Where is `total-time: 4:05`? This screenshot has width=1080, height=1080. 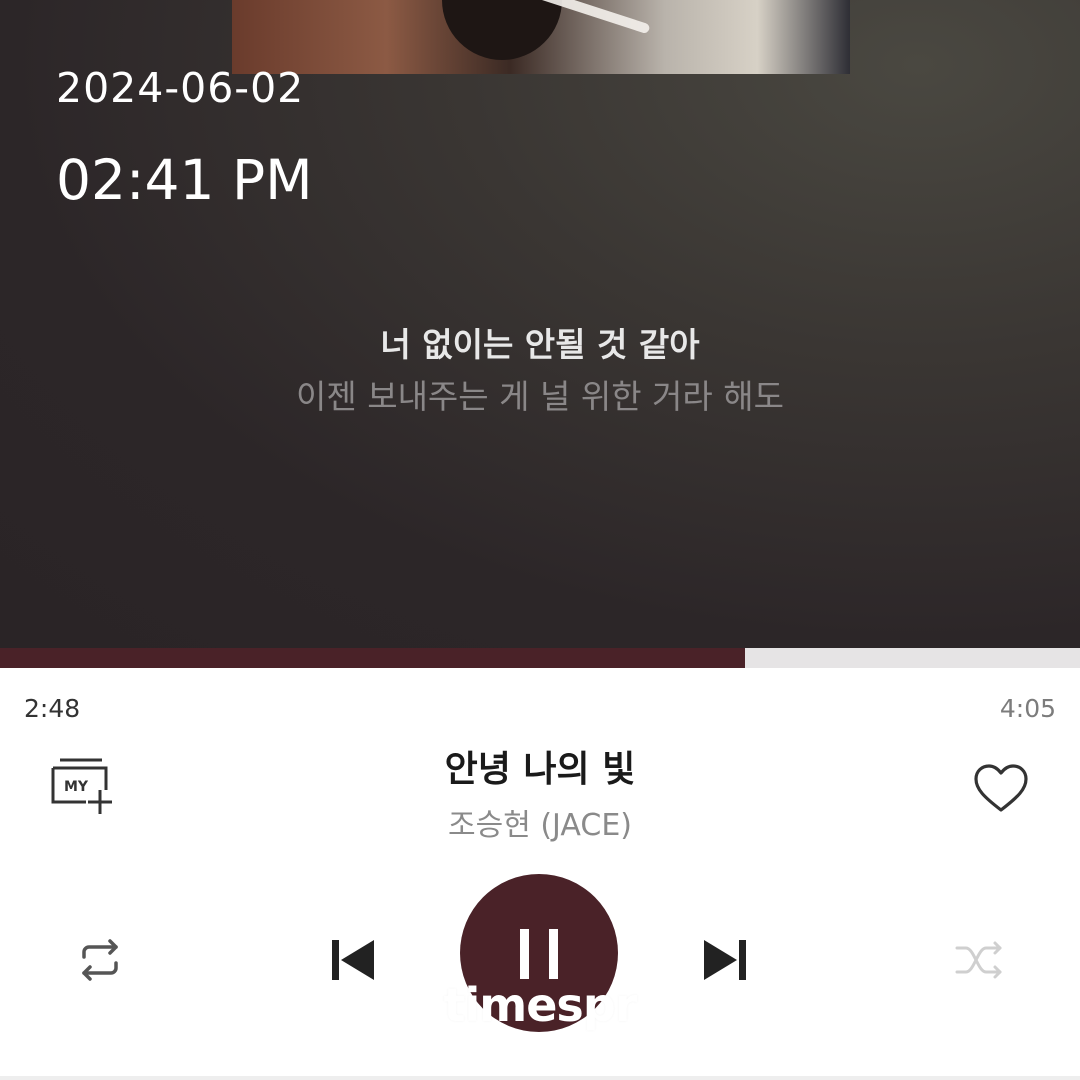 total-time: 4:05 is located at coordinates (1027, 708).